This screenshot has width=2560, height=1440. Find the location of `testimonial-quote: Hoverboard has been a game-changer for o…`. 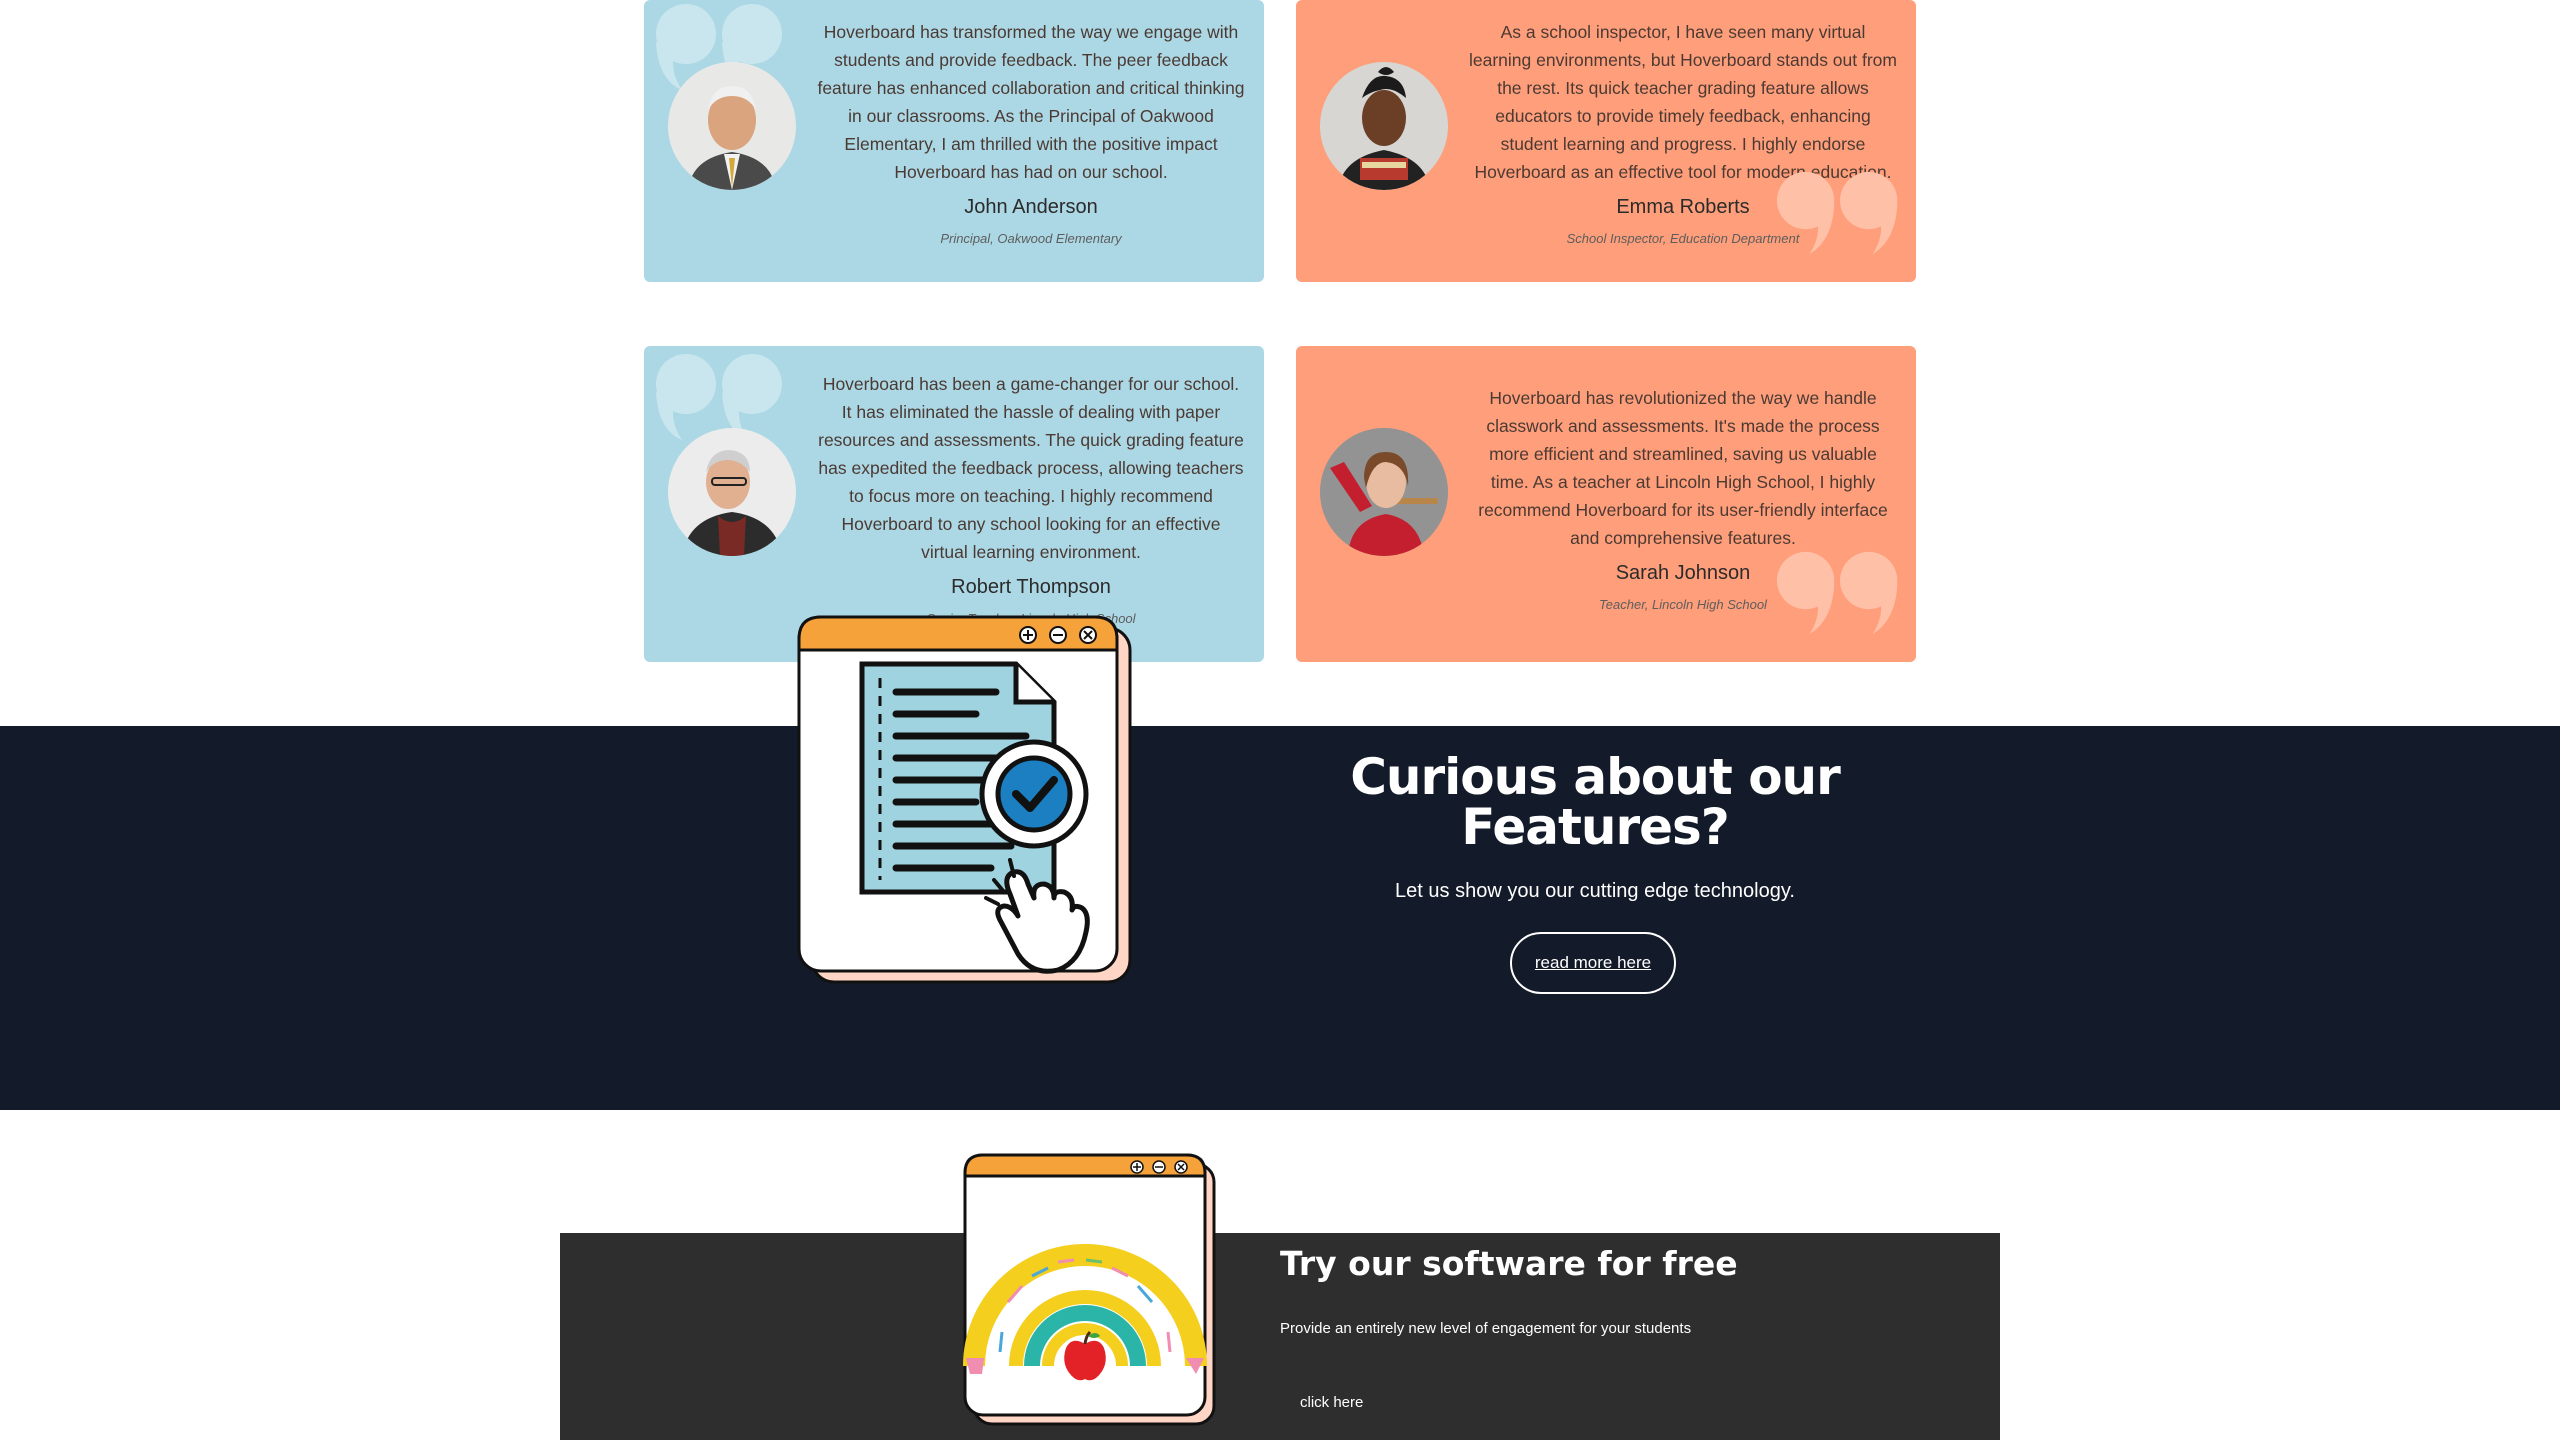

testimonial-quote: Hoverboard has been a game-changer for o… is located at coordinates (1031, 468).